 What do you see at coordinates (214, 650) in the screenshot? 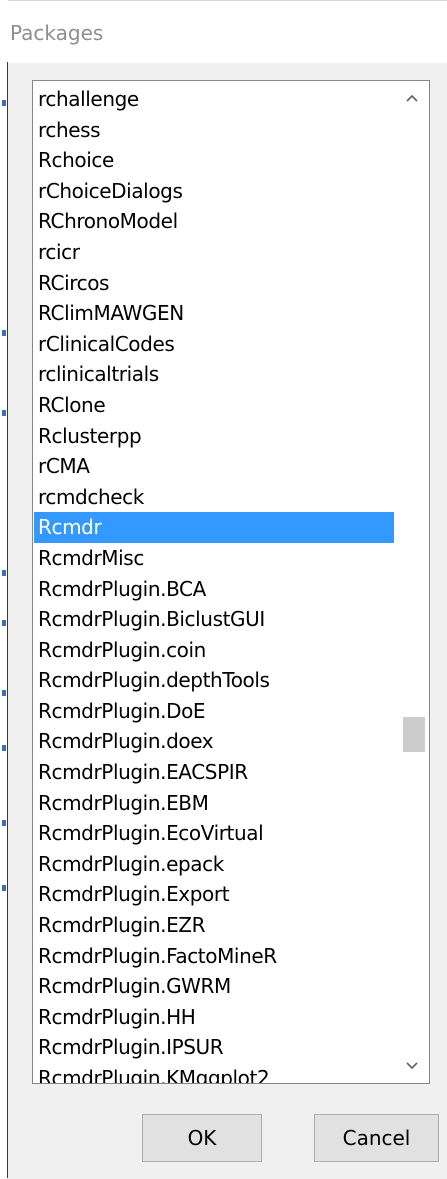
I see `list-item: RcmdrPlugin.coin` at bounding box center [214, 650].